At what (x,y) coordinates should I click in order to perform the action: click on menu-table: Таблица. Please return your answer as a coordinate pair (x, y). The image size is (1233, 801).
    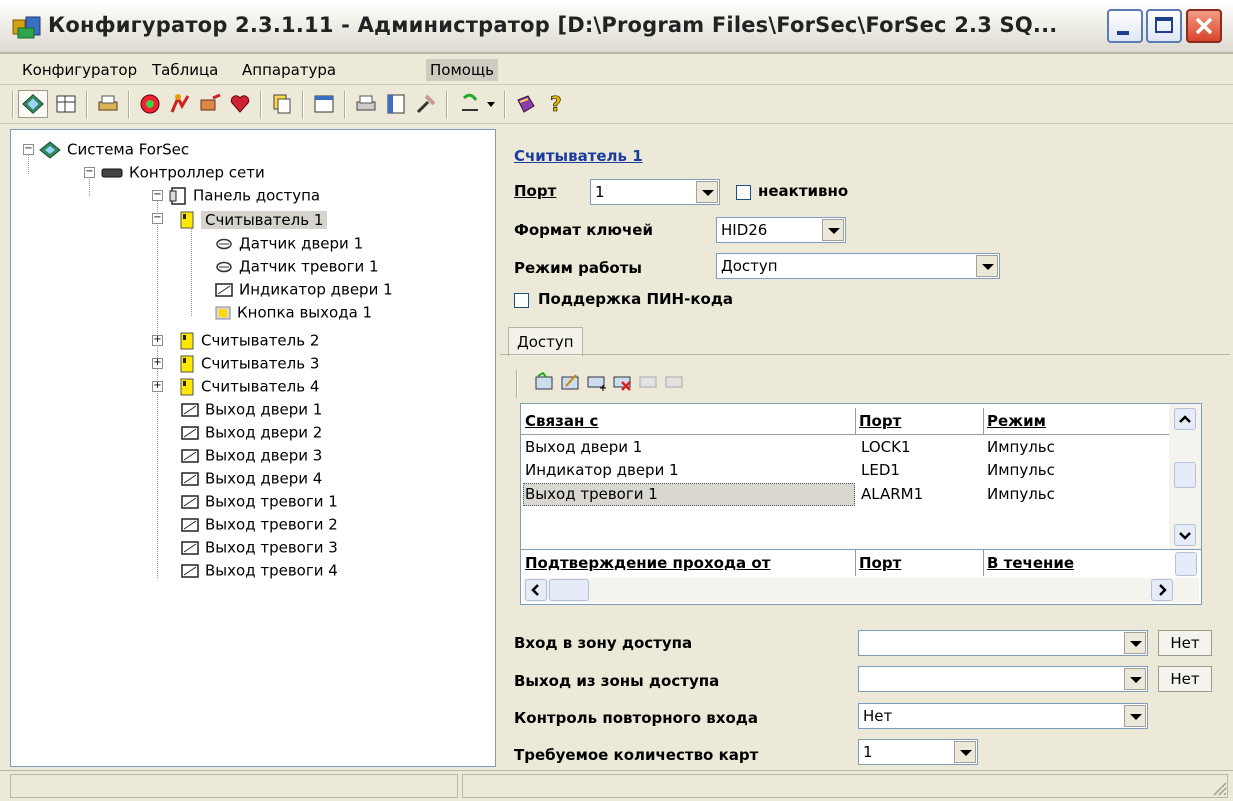
    Looking at the image, I should click on (185, 70).